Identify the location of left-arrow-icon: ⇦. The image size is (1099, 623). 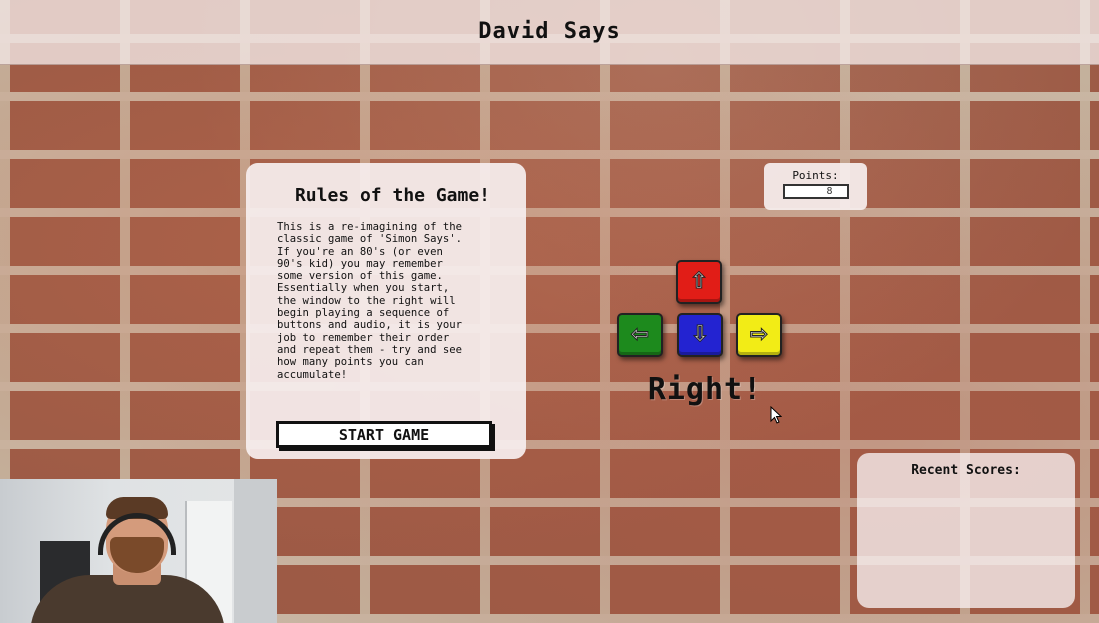
(640, 334).